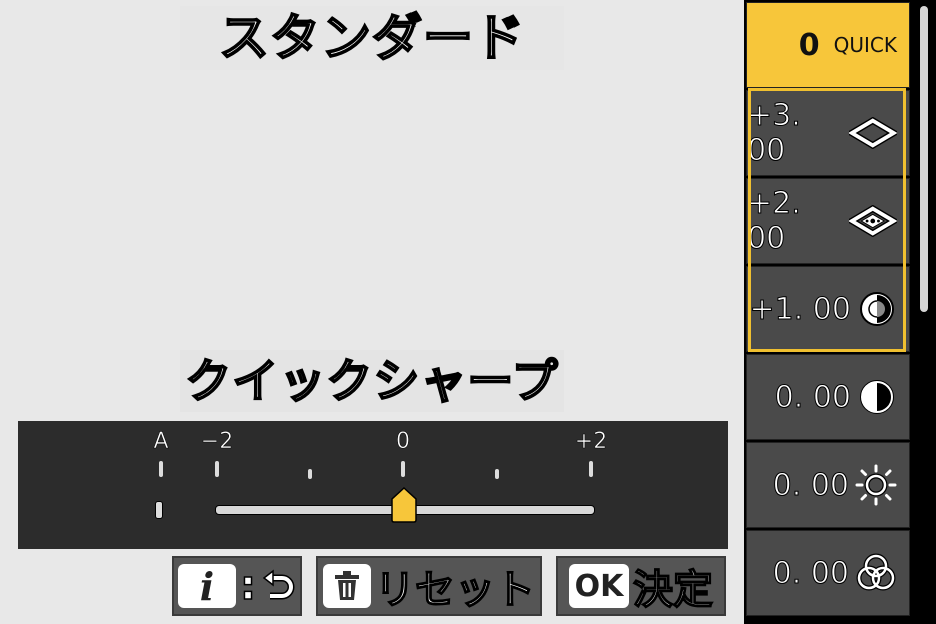 Image resolution: width=936 pixels, height=624 pixels. I want to click on info-icon: i, so click(207, 586).